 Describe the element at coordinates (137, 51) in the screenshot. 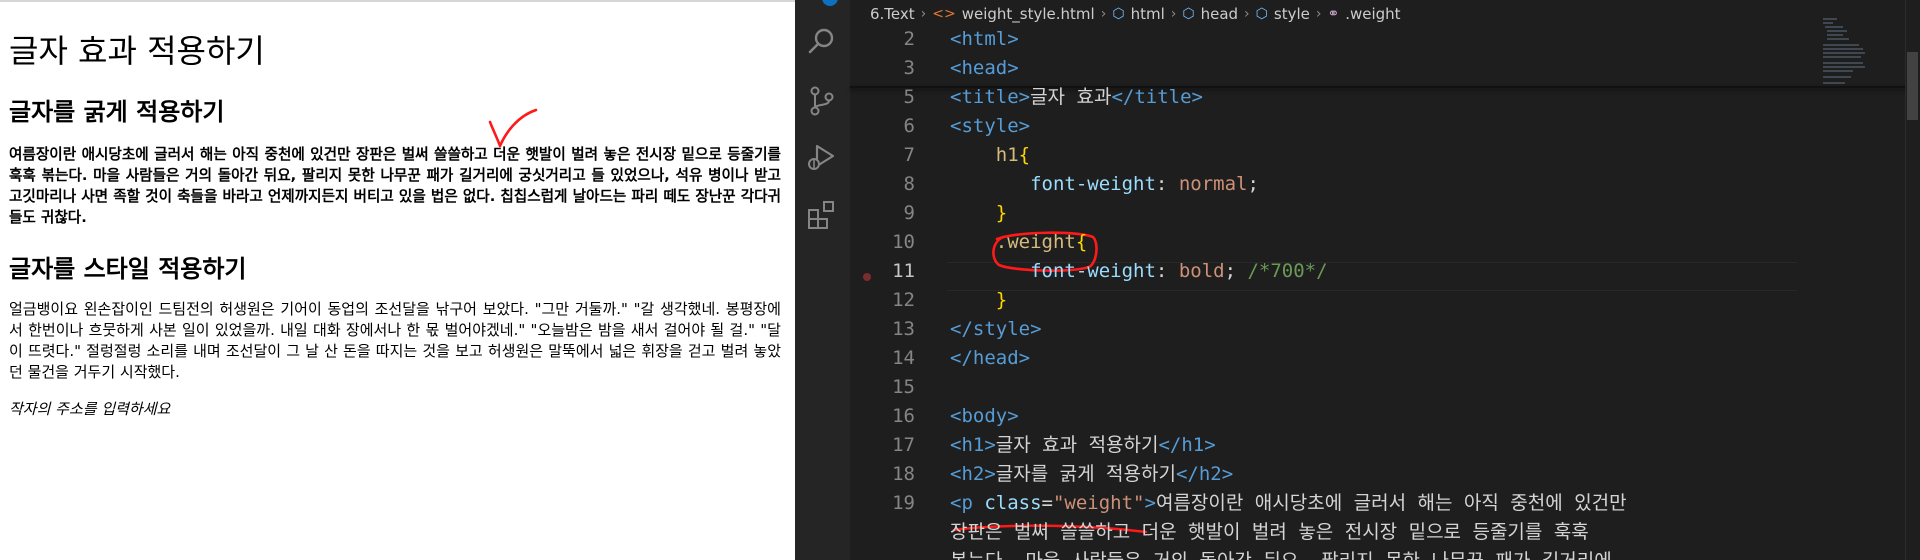

I see `page-heading-h1: 글자 효과 적용하기` at that location.